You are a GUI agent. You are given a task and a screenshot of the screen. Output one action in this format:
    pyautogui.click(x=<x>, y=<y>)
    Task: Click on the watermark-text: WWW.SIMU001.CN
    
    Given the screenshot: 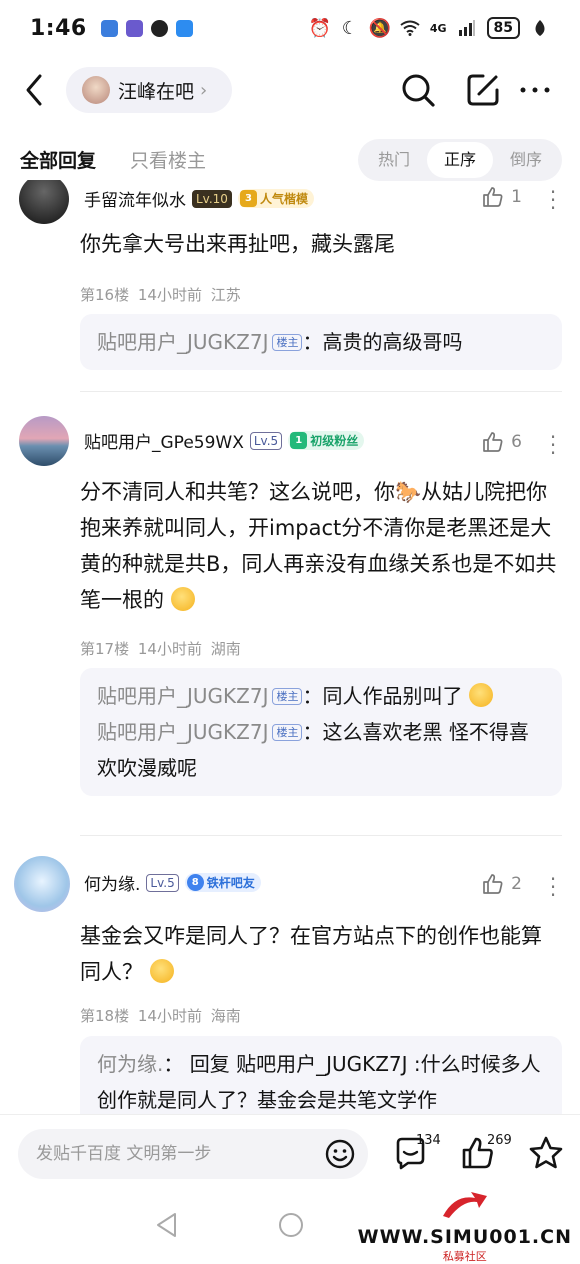 What is the action you would take?
    pyautogui.click(x=464, y=1237)
    